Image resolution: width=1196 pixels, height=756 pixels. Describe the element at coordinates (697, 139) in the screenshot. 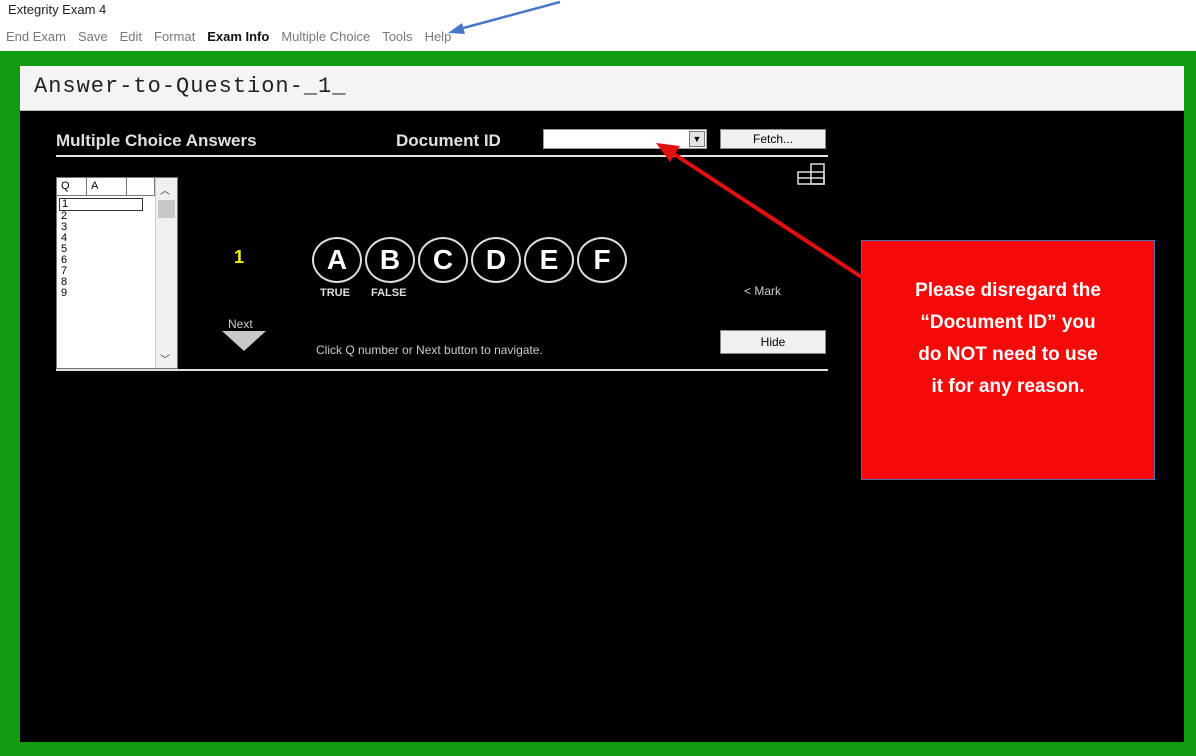

I see `chevron-down-icon: ▼` at that location.